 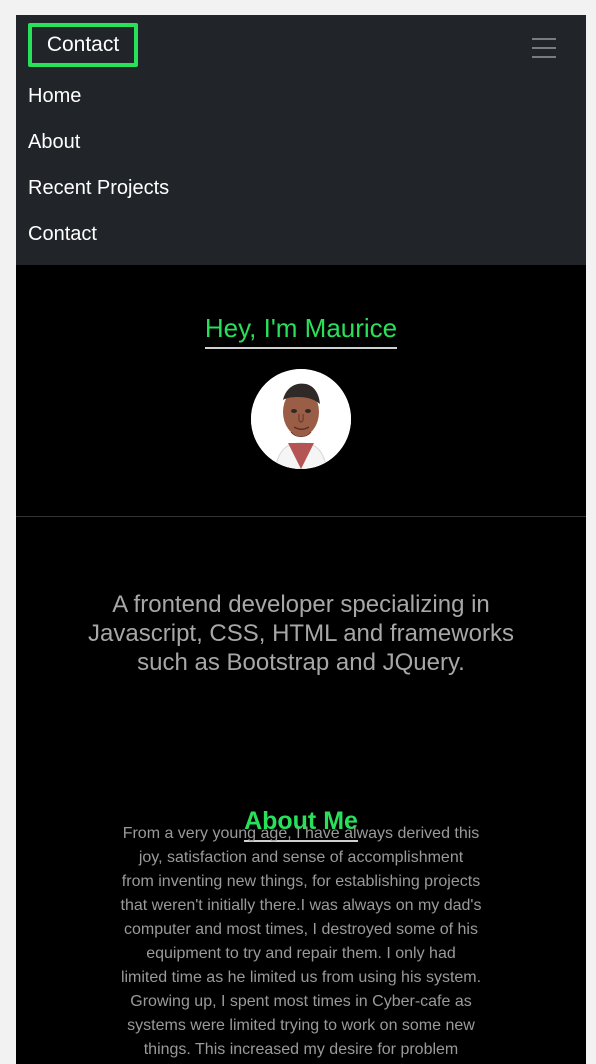 I want to click on navbar-brand-contact-link: Contact, so click(x=83, y=45).